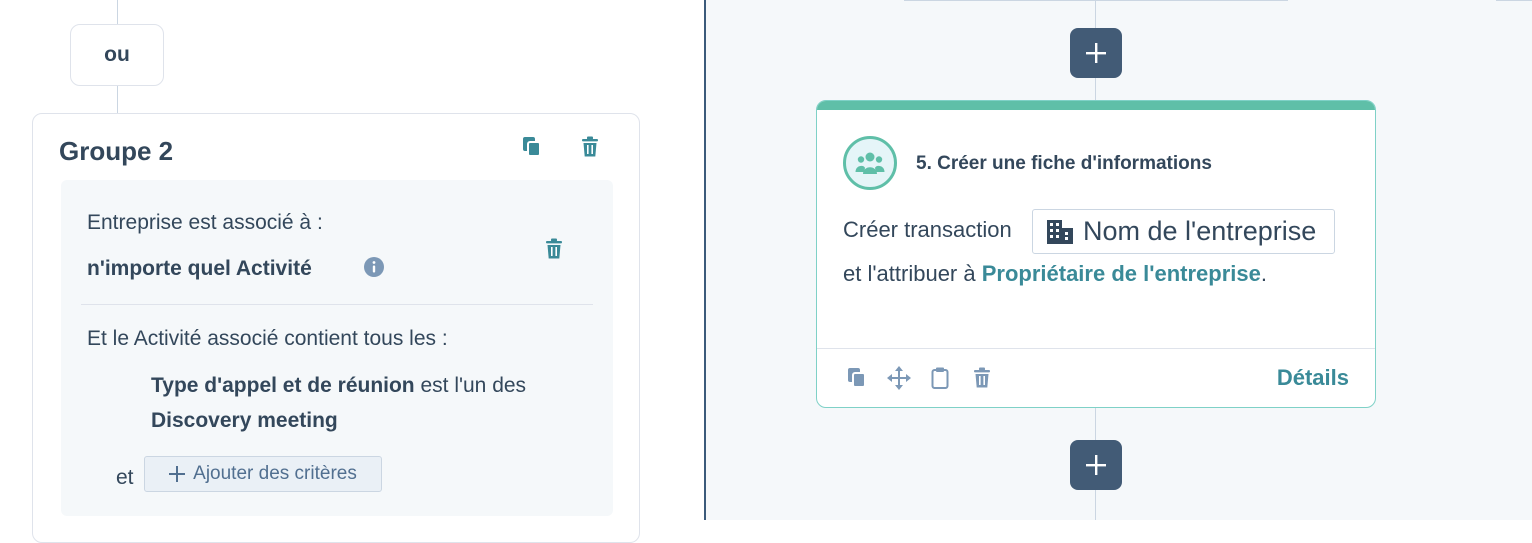 Image resolution: width=1532 pixels, height=543 pixels. What do you see at coordinates (1096, 105) in the screenshot?
I see `action-card-accent` at bounding box center [1096, 105].